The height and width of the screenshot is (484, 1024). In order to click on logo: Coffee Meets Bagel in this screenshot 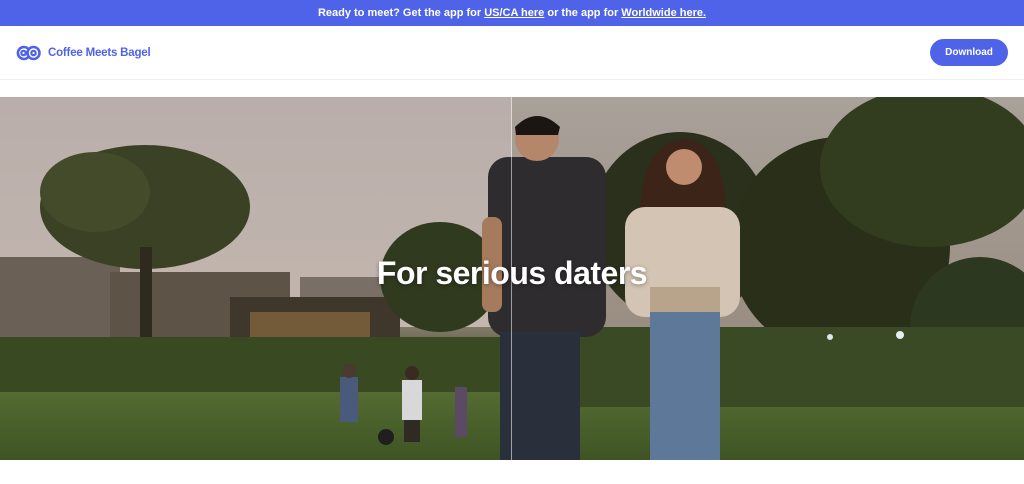, I will do `click(83, 53)`.